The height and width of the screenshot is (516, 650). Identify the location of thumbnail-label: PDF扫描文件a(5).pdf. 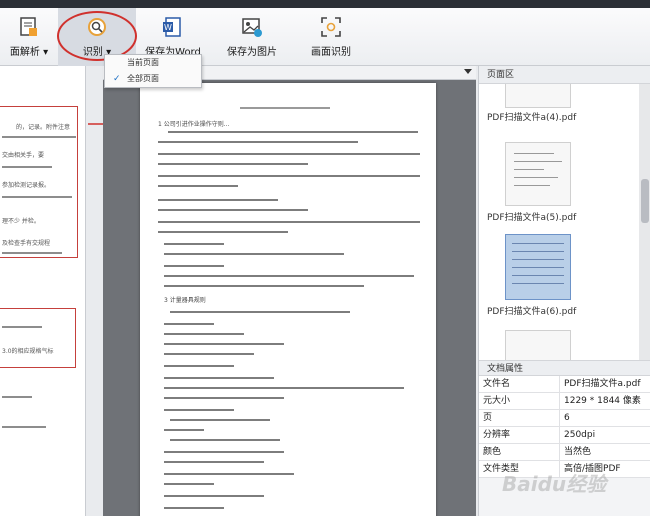
(532, 218).